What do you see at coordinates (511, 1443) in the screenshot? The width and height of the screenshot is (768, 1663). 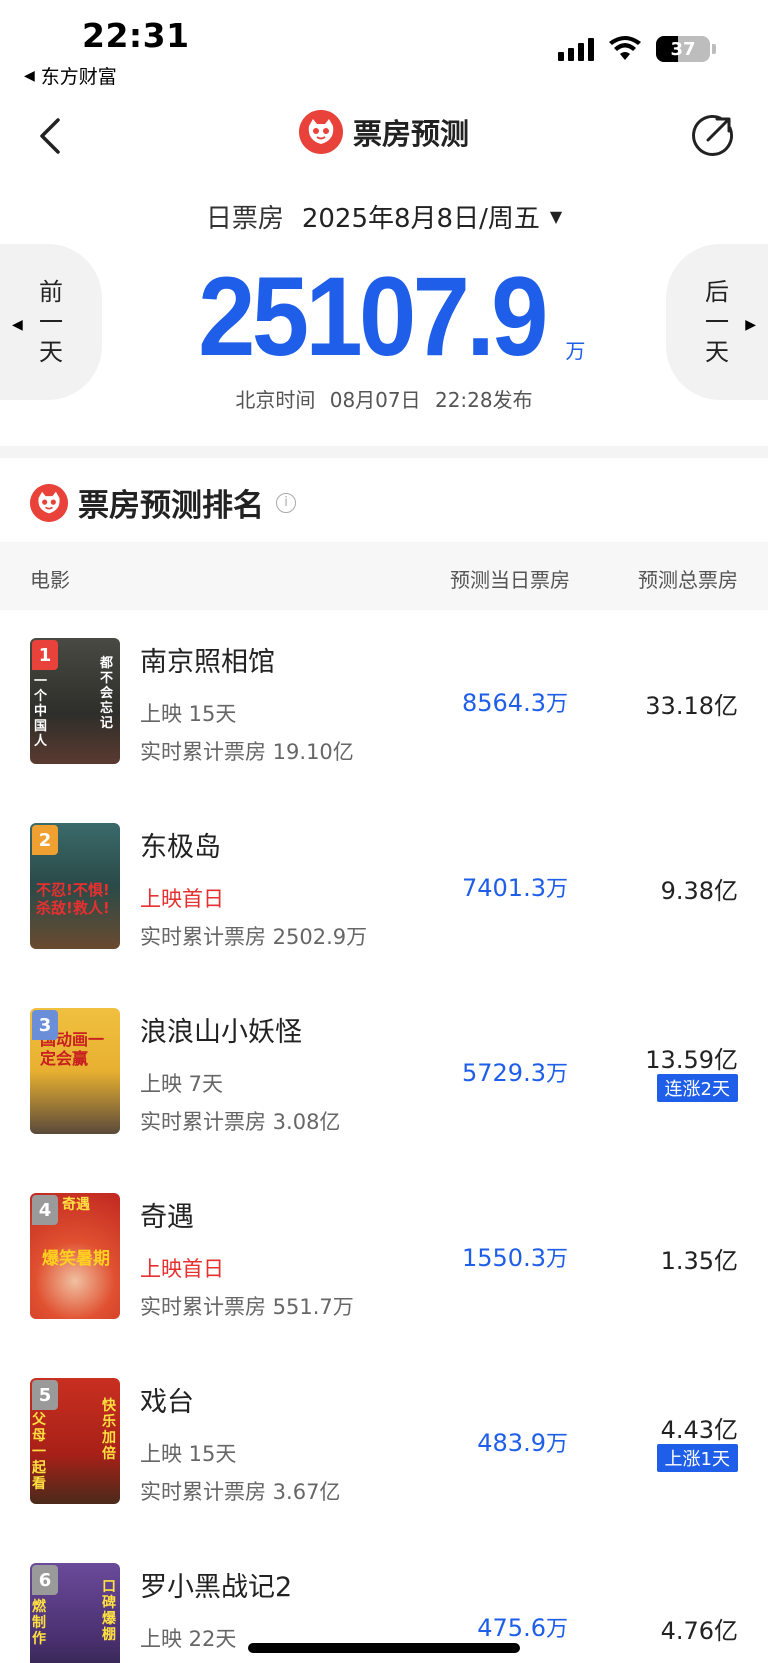 I see `daily-value: 483.9` at bounding box center [511, 1443].